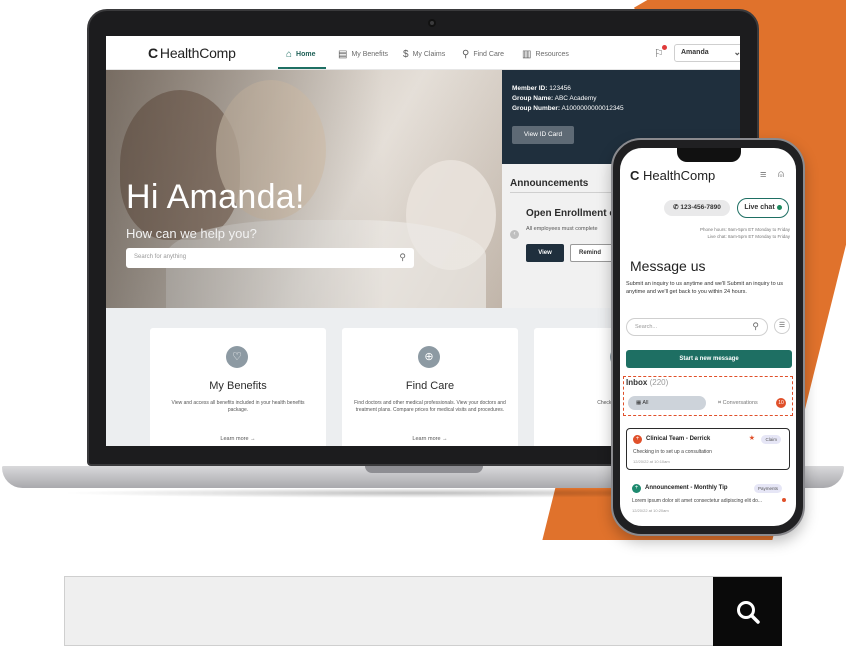 The height and width of the screenshot is (648, 846). I want to click on filter-all-tab: ▦ All, so click(667, 403).